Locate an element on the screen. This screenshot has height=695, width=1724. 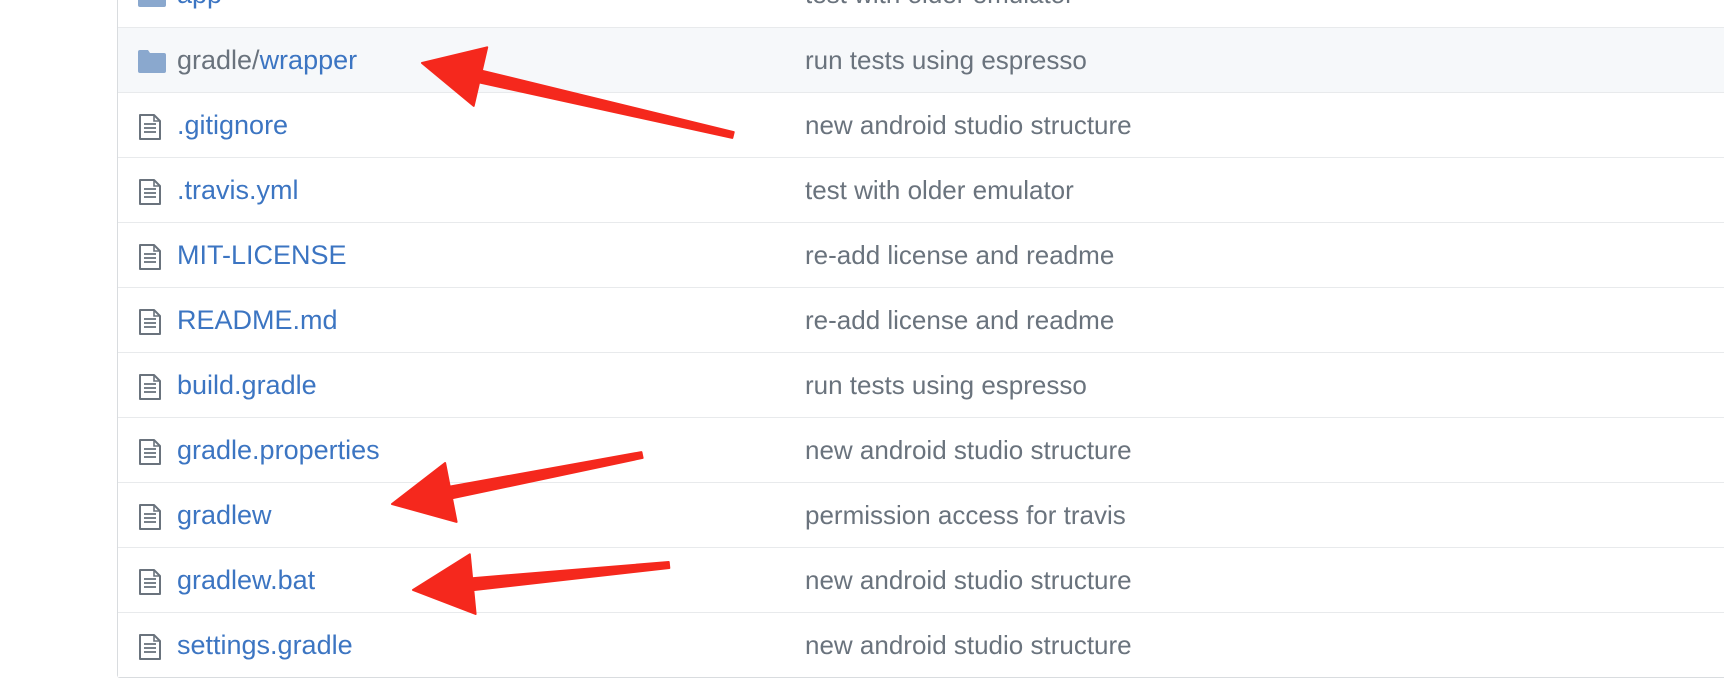
item-name: build.gradle is located at coordinates (247, 385).